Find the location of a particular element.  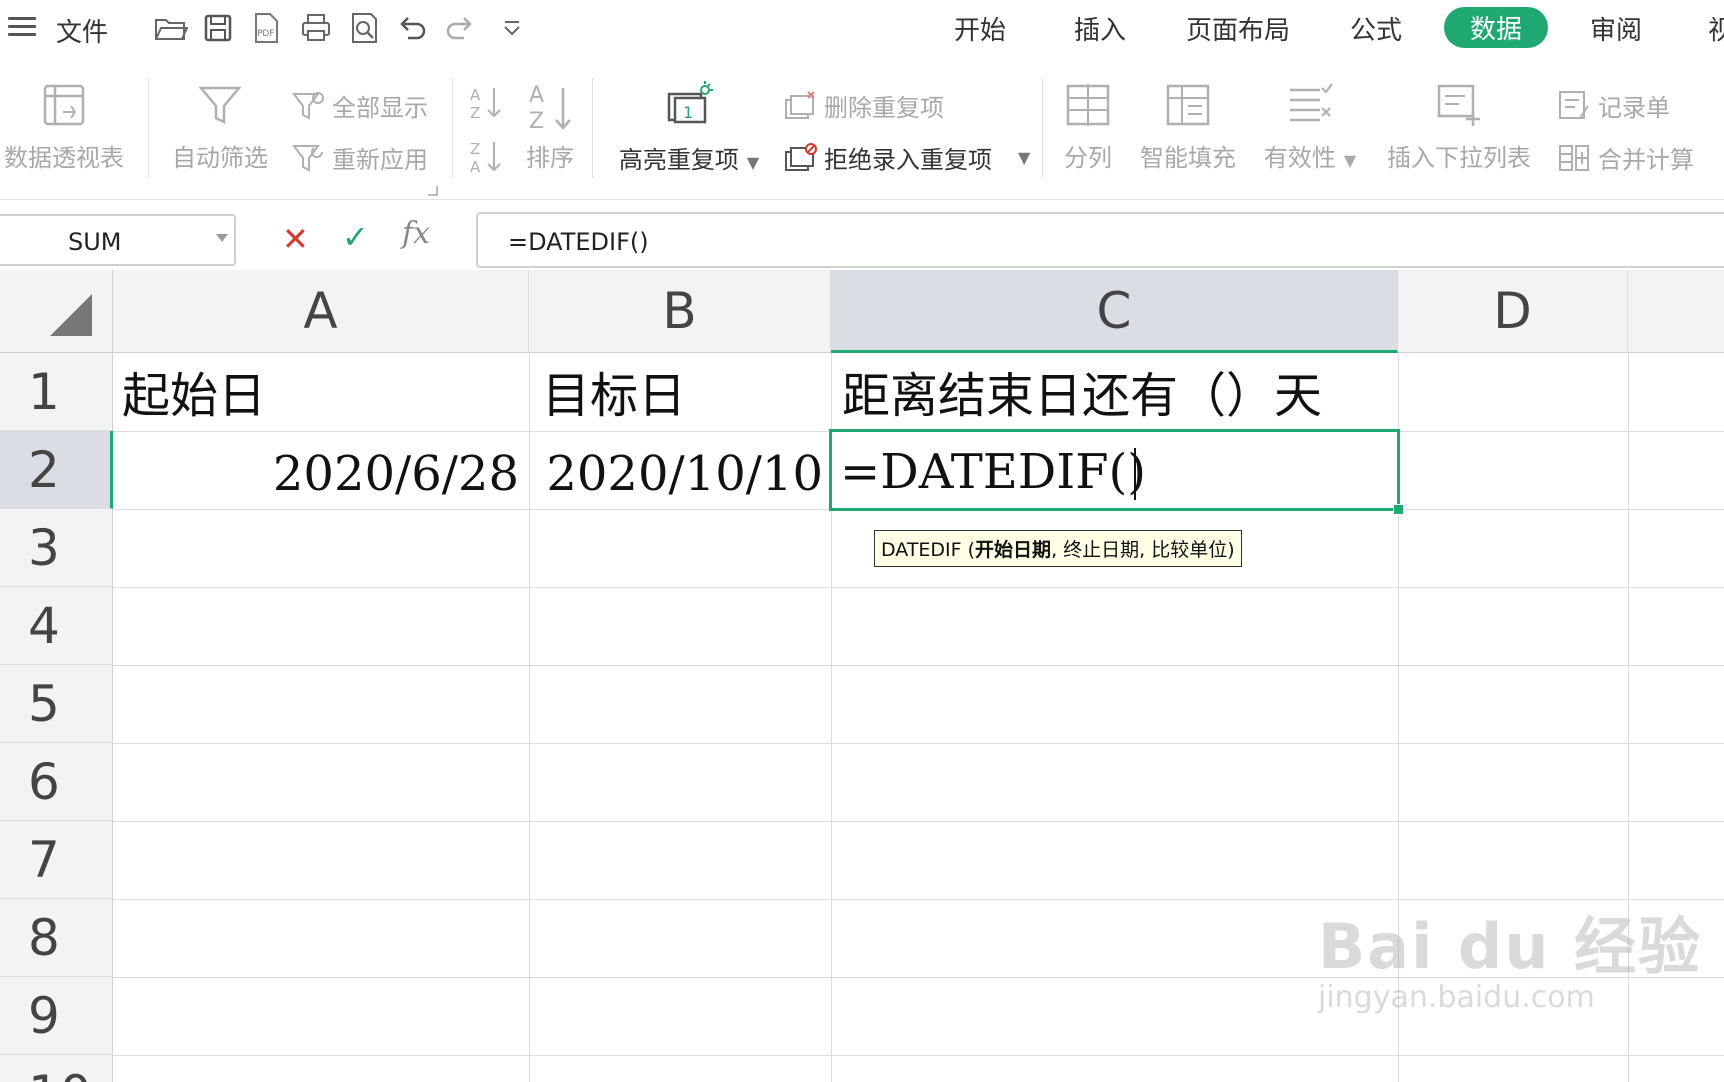

sort-icon: AZ is located at coordinates (550, 108).